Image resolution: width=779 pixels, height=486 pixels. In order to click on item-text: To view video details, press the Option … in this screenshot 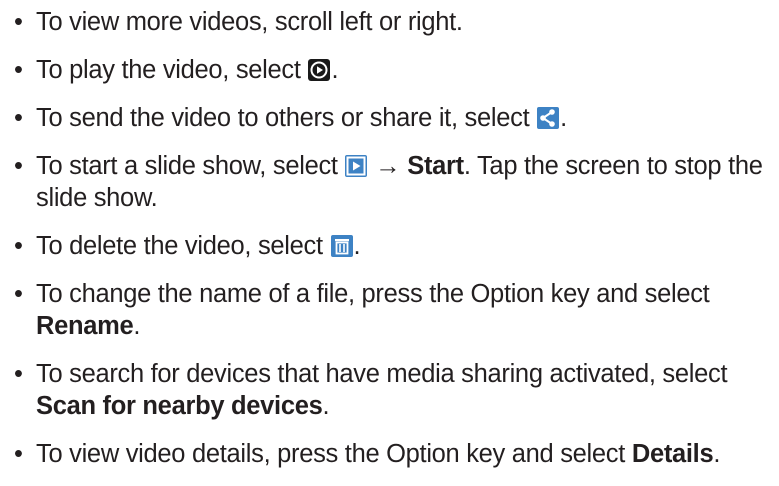, I will do `click(334, 454)`.